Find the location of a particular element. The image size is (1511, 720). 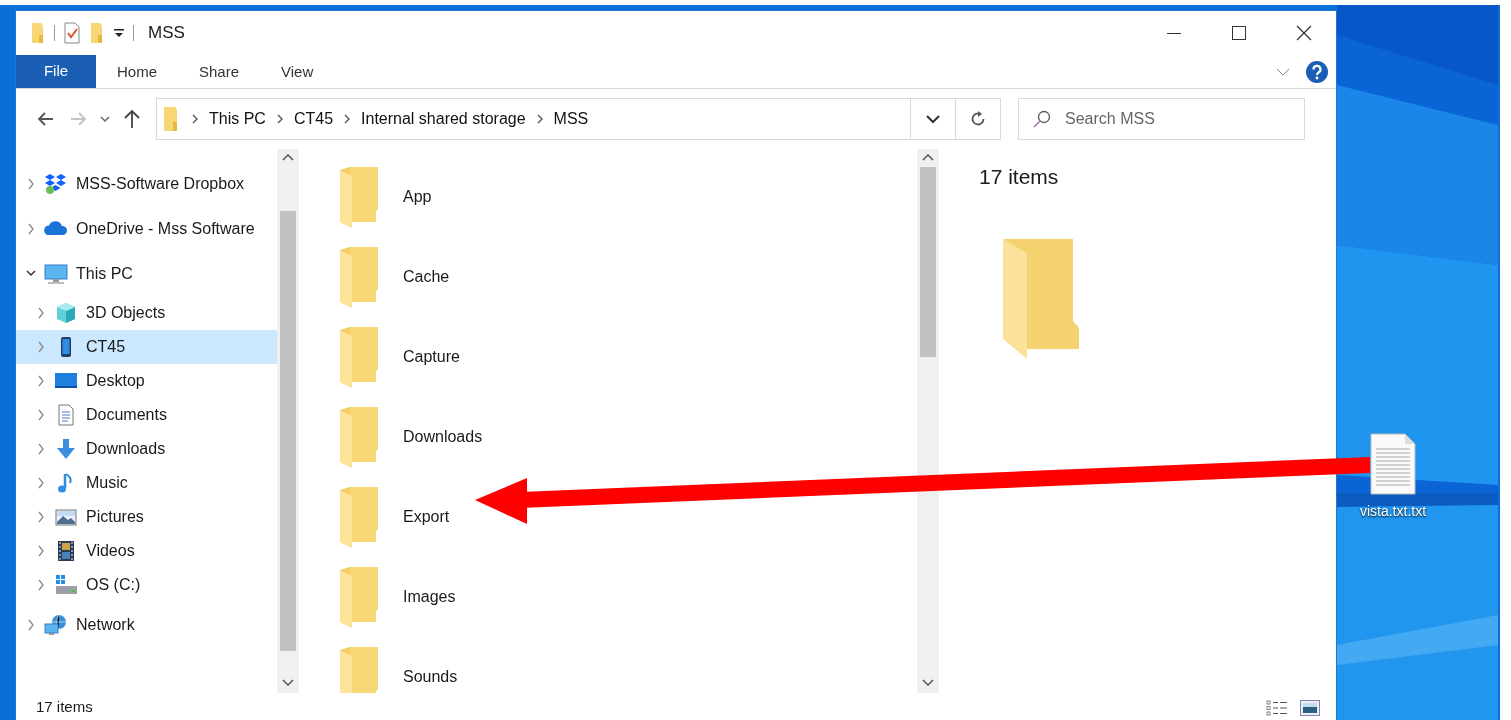

tree-item-label: Network is located at coordinates (105, 624).